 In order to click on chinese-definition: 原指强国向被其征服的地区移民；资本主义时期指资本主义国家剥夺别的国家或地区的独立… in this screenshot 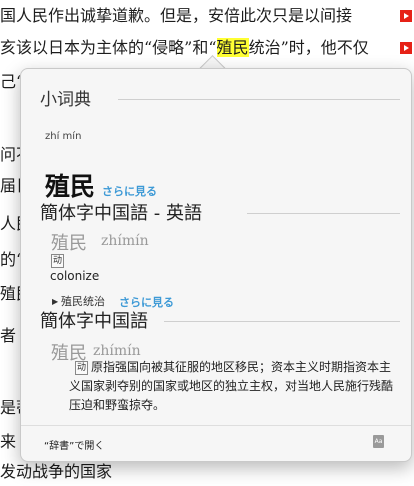, I will do `click(231, 386)`.